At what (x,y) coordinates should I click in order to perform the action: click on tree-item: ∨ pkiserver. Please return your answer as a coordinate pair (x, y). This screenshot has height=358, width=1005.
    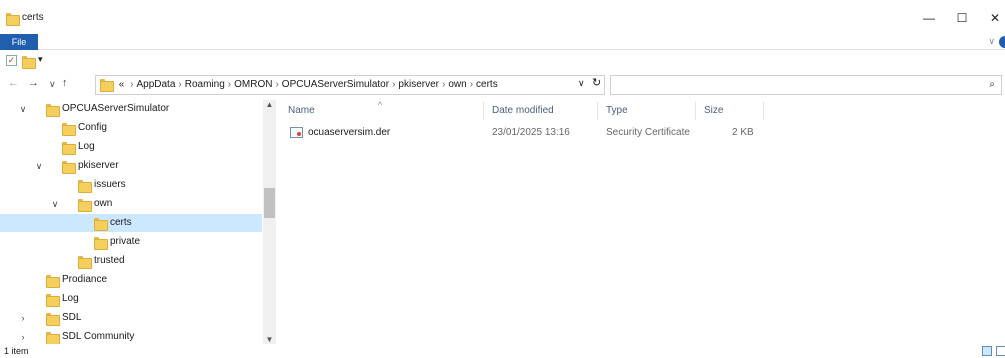
    Looking at the image, I should click on (131, 166).